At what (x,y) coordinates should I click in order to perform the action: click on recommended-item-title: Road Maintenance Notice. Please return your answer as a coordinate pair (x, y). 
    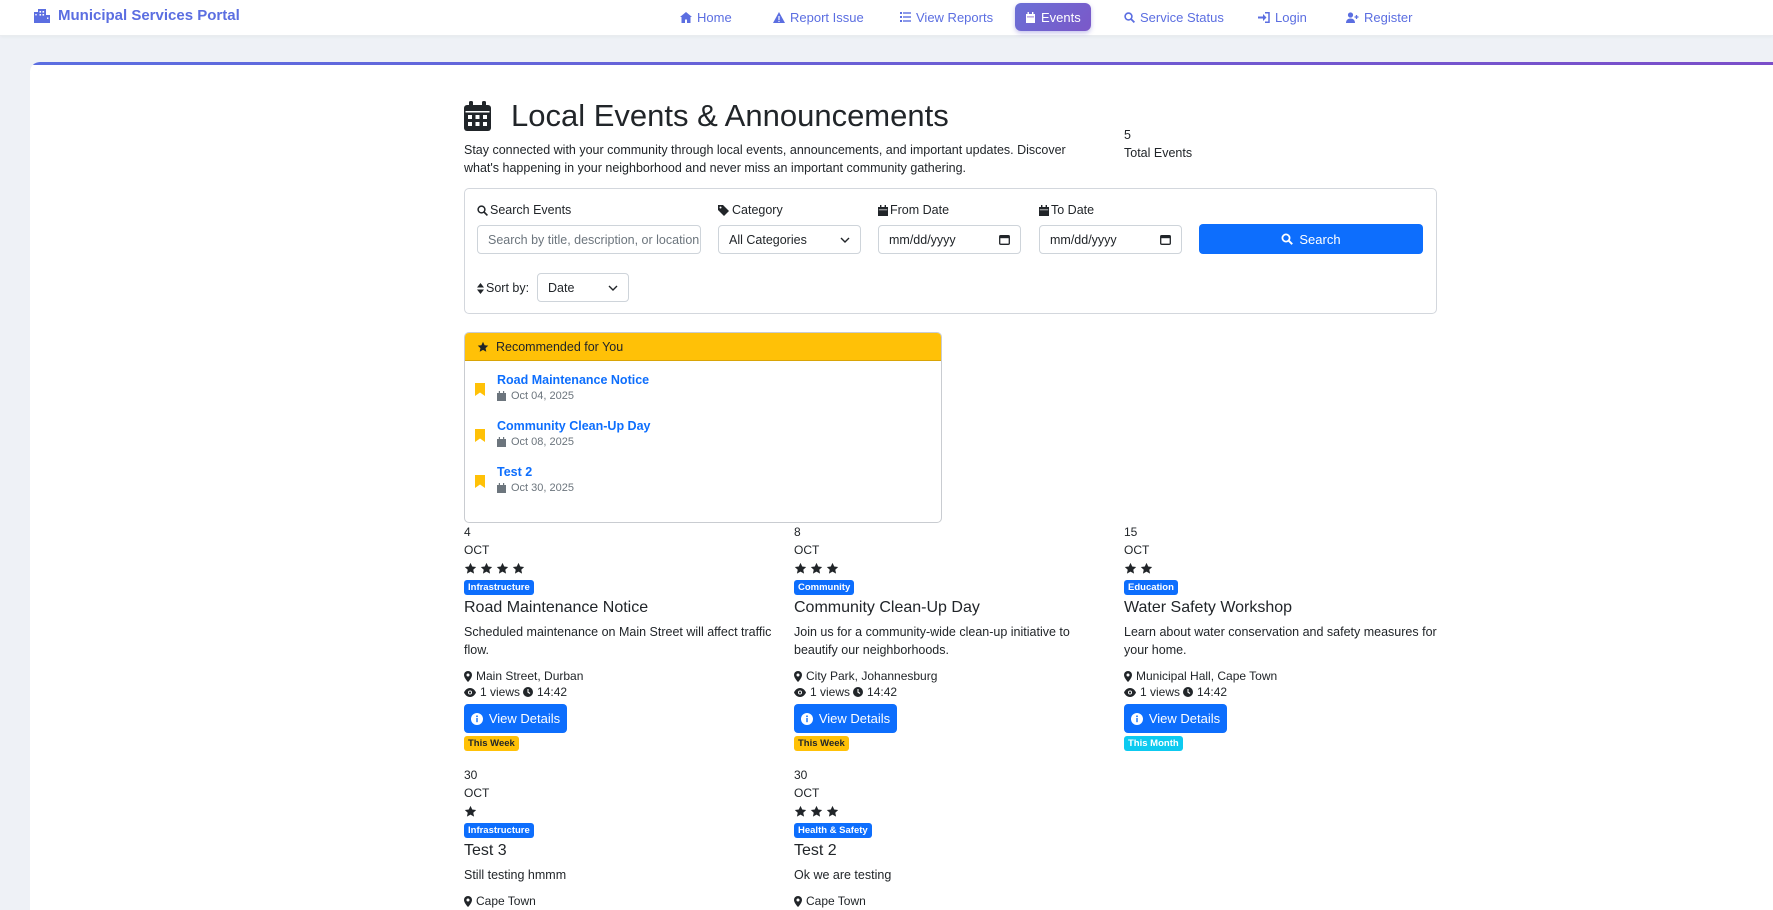
    Looking at the image, I should click on (573, 380).